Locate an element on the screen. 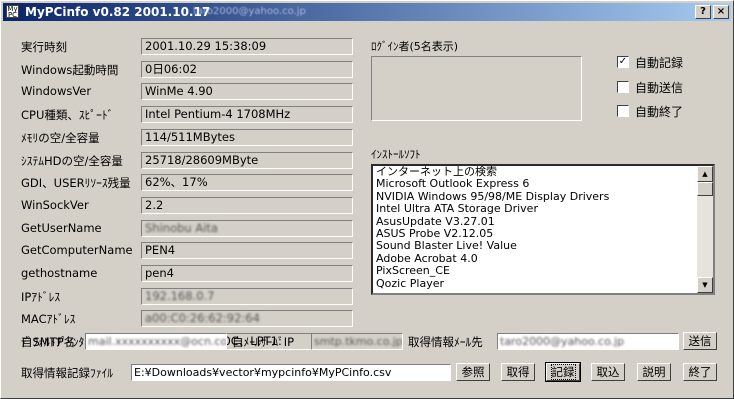  info-label: GetComputerName is located at coordinates (77, 250).